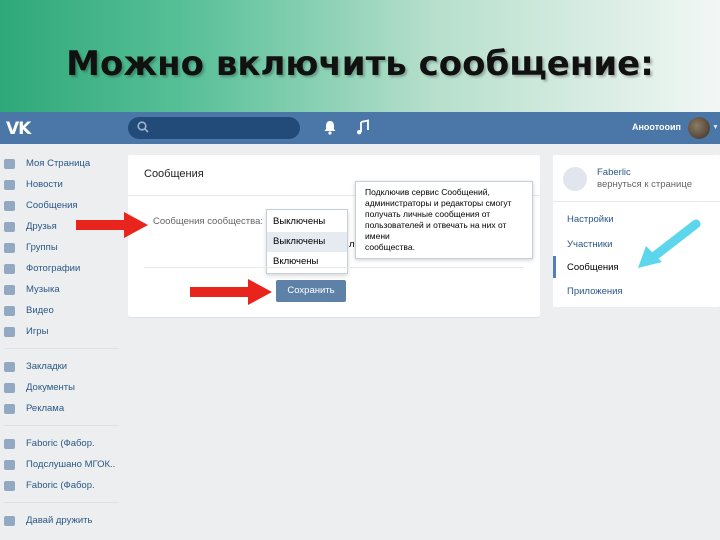 This screenshot has height=540, width=720. What do you see at coordinates (62, 409) in the screenshot?
I see `menu-item-ads: Реклама` at bounding box center [62, 409].